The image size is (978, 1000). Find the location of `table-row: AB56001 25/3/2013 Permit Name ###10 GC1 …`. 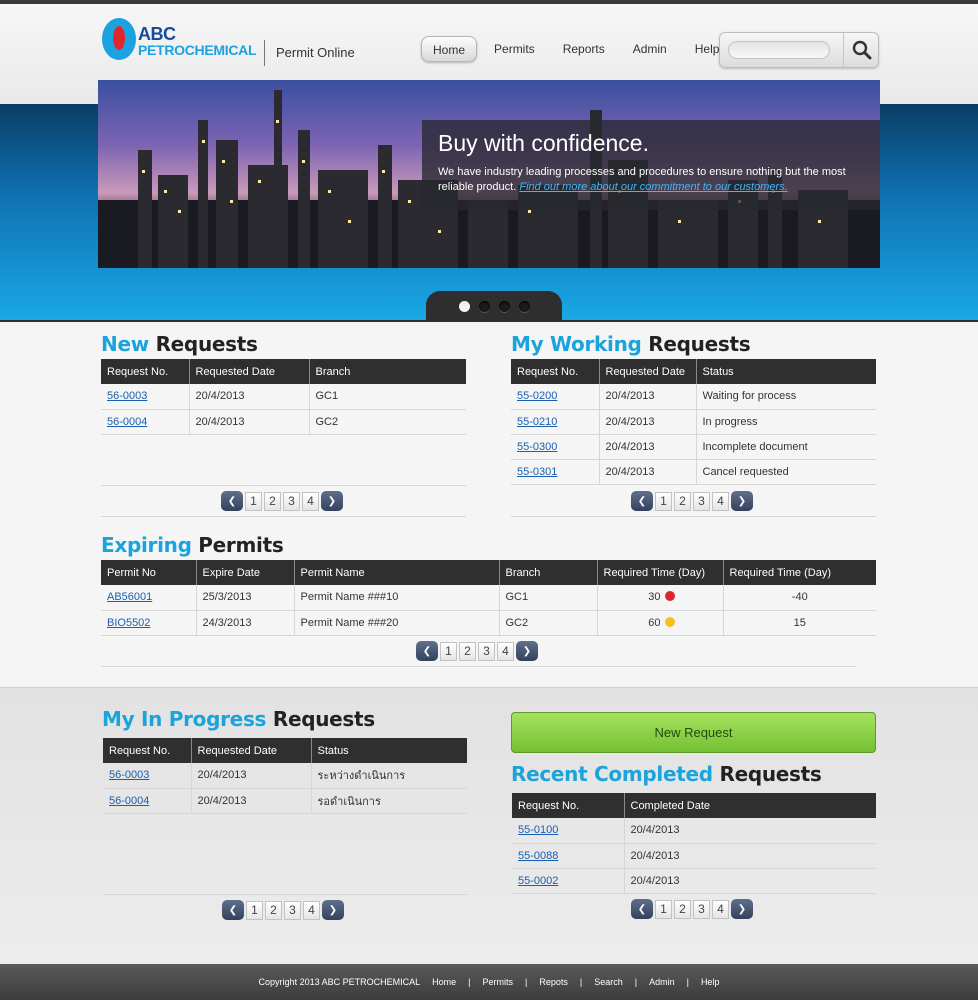

table-row: AB56001 25/3/2013 Permit Name ###10 GC1 … is located at coordinates (488, 598).